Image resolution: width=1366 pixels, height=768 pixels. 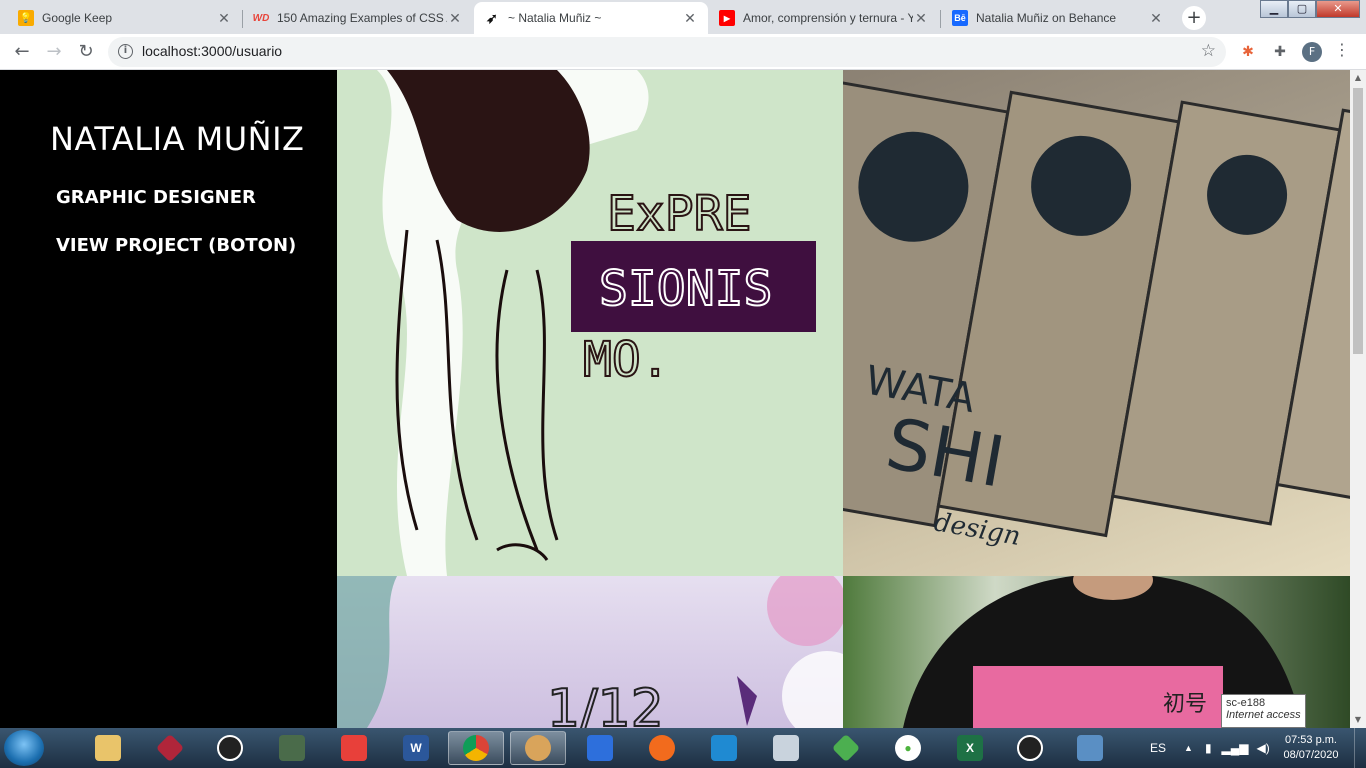 What do you see at coordinates (1312, 52) in the screenshot?
I see `profile-avatar: F` at bounding box center [1312, 52].